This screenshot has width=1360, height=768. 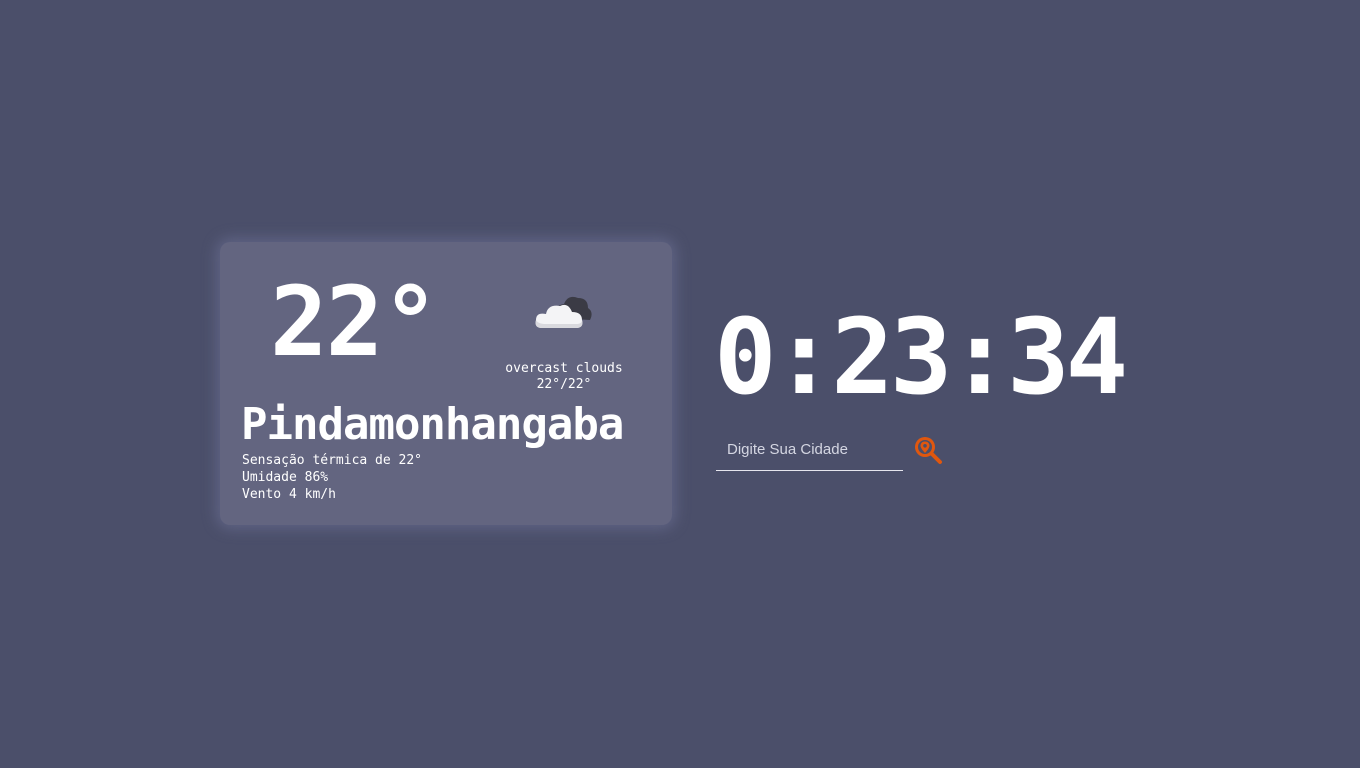 I want to click on city-search-input, so click(x=809, y=449).